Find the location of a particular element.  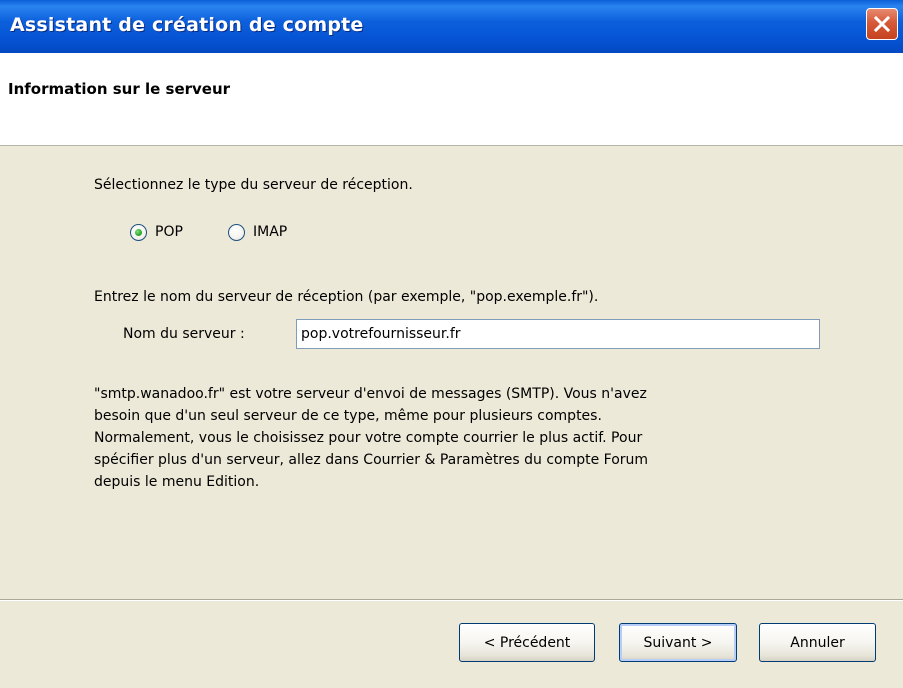

pop-radio is located at coordinates (138, 232).